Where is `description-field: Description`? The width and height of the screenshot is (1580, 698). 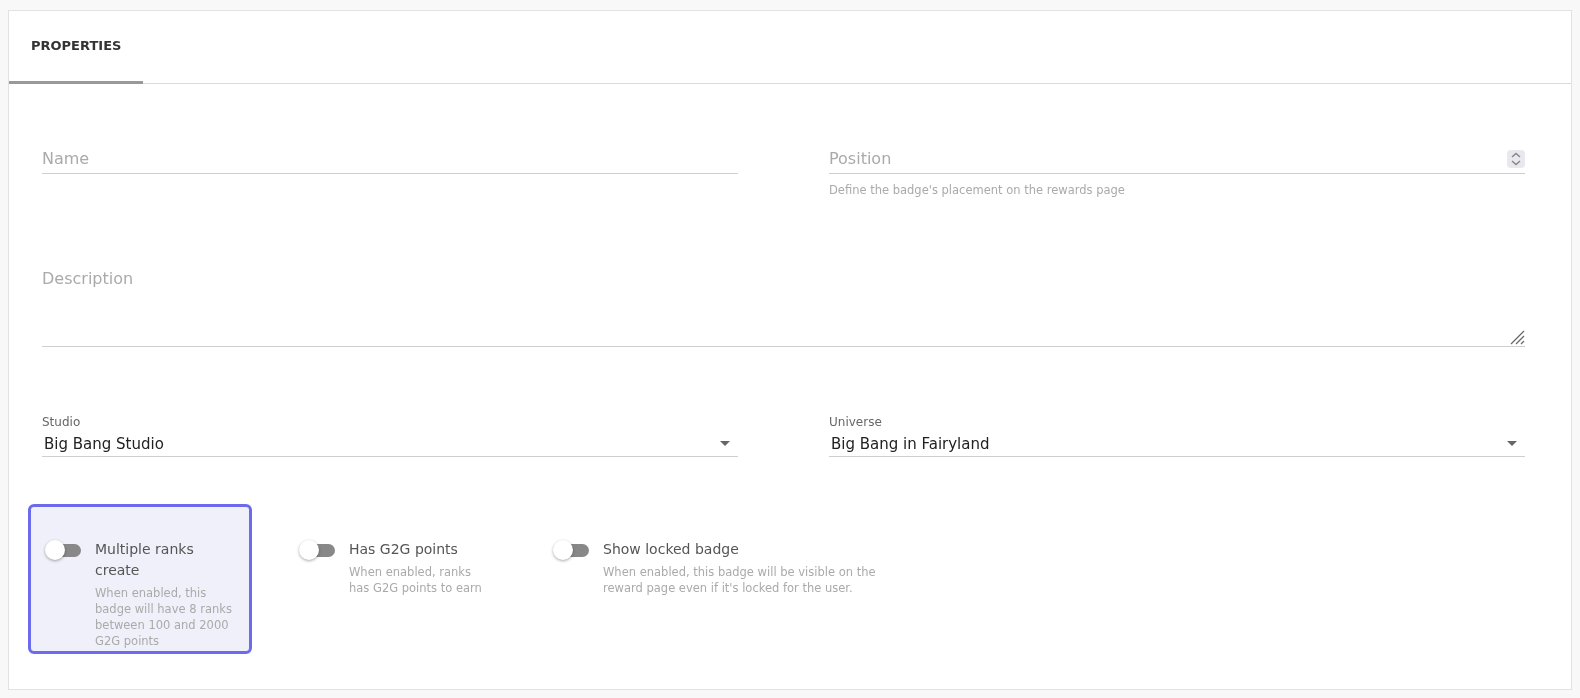
description-field: Description is located at coordinates (783, 307).